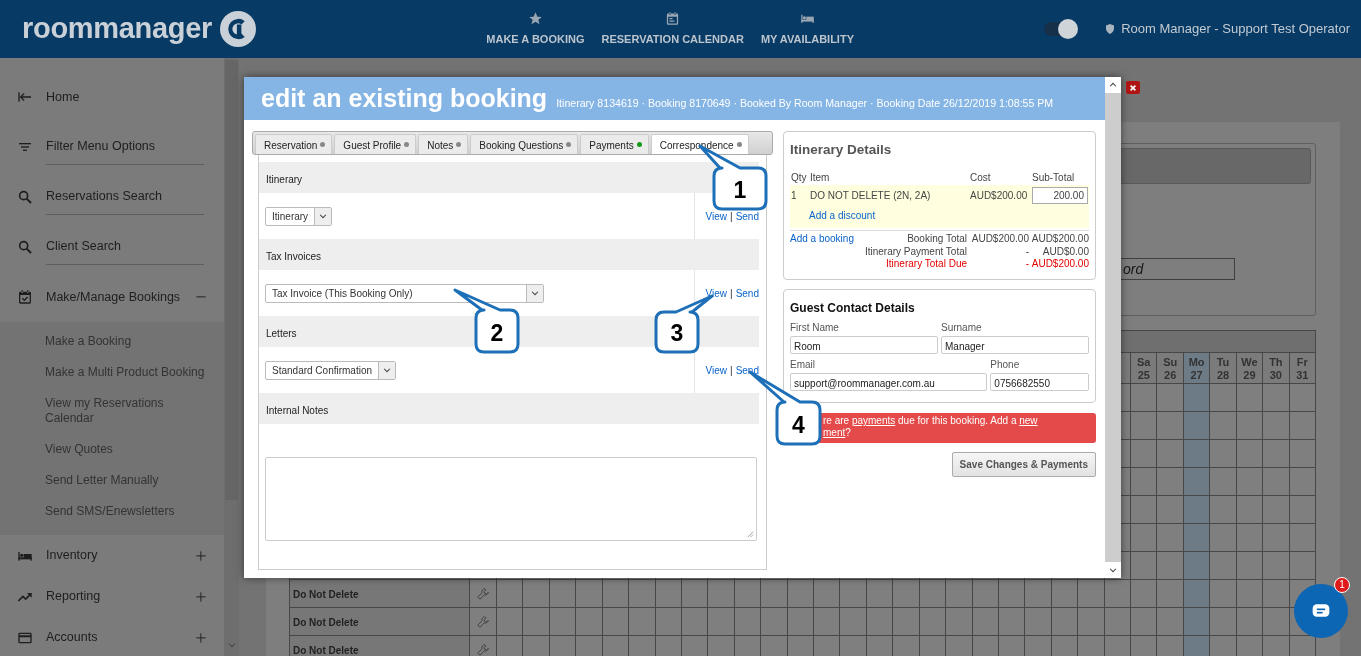  Describe the element at coordinates (1342, 585) in the screenshot. I see `notification-badge: 1` at that location.